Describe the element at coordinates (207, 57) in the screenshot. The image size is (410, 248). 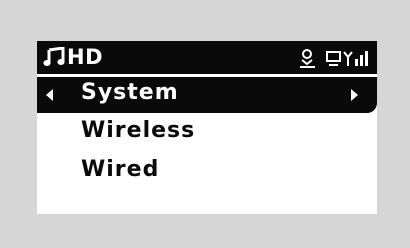
I see `status-bar: HD` at that location.